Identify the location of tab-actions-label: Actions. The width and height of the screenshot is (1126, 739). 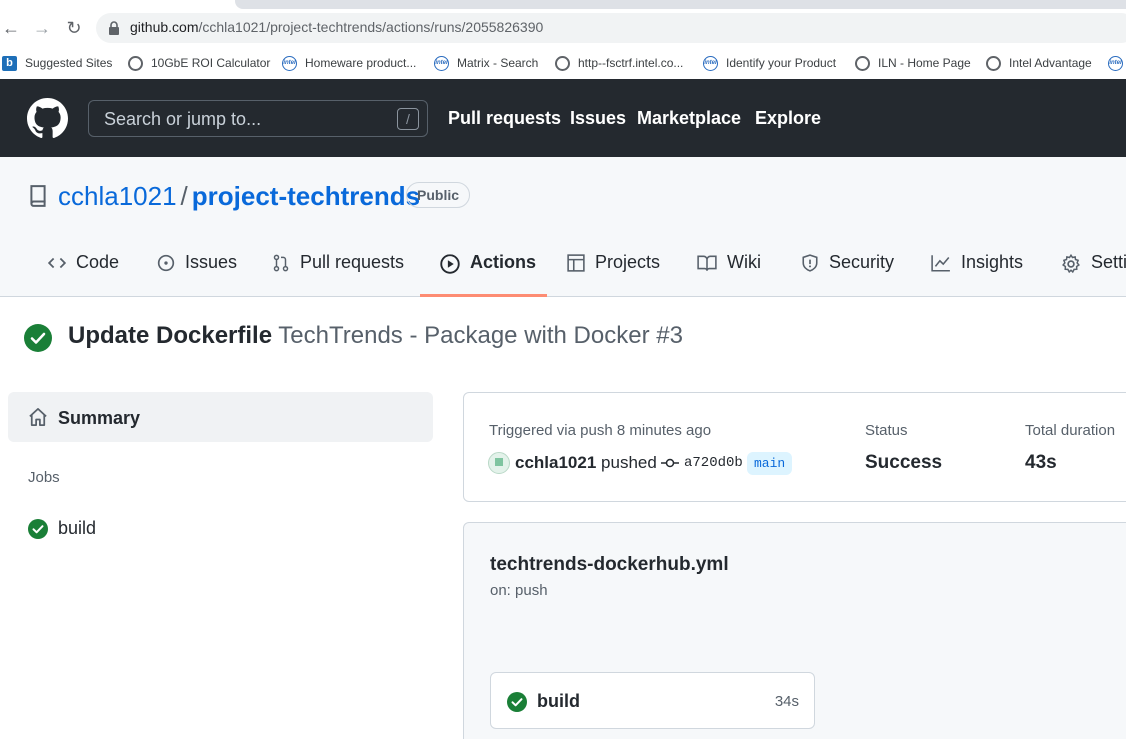
(503, 262).